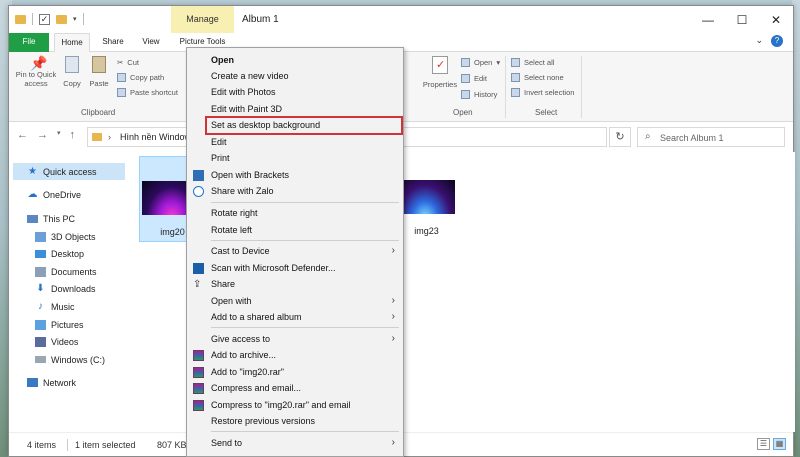 The height and width of the screenshot is (457, 800). I want to click on select-none-button: Select none, so click(537, 77).